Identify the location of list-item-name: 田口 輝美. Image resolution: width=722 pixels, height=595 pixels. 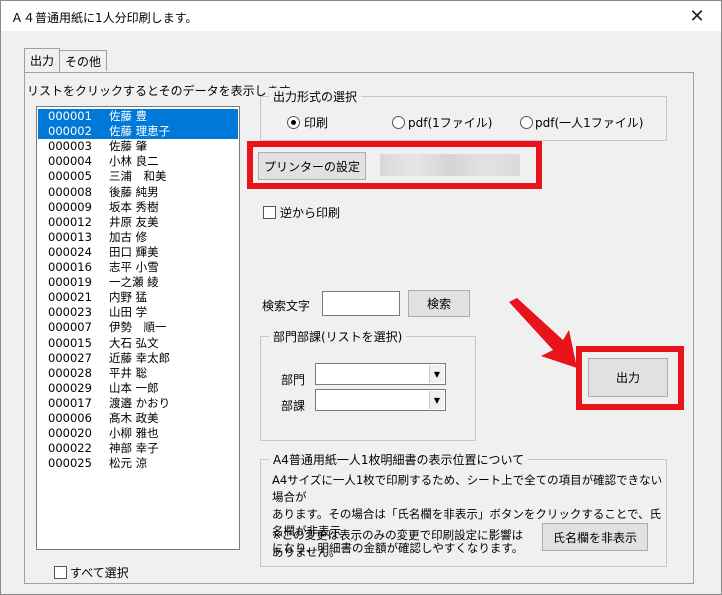
(134, 251).